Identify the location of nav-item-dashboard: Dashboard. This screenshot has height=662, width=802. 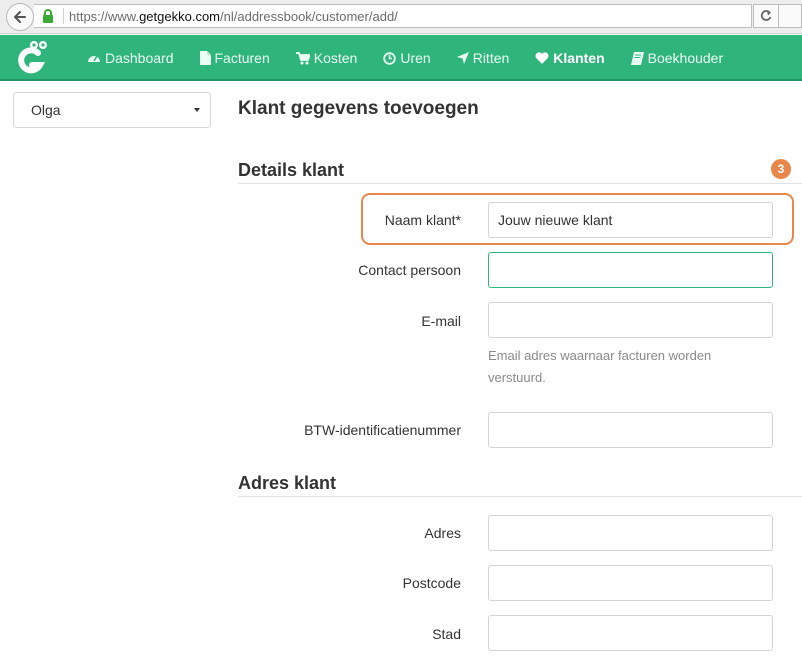
(130, 58).